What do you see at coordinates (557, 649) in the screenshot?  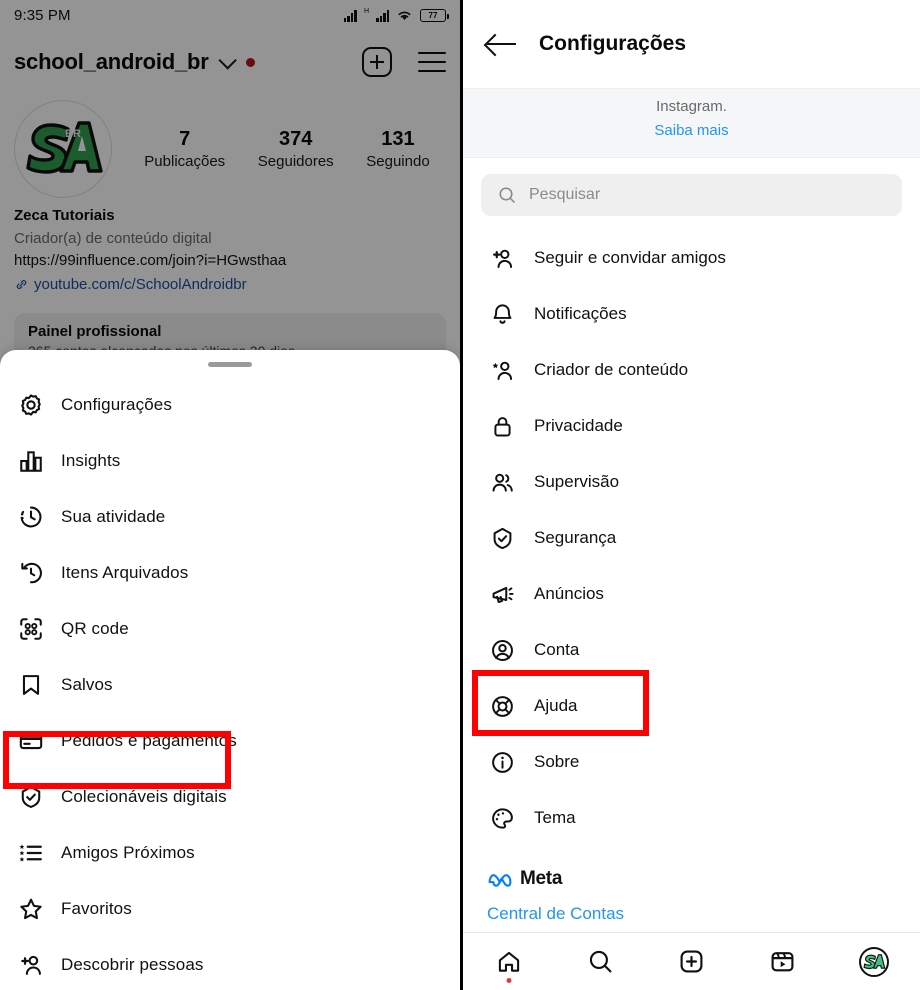 I see `settings-item-label: Conta` at bounding box center [557, 649].